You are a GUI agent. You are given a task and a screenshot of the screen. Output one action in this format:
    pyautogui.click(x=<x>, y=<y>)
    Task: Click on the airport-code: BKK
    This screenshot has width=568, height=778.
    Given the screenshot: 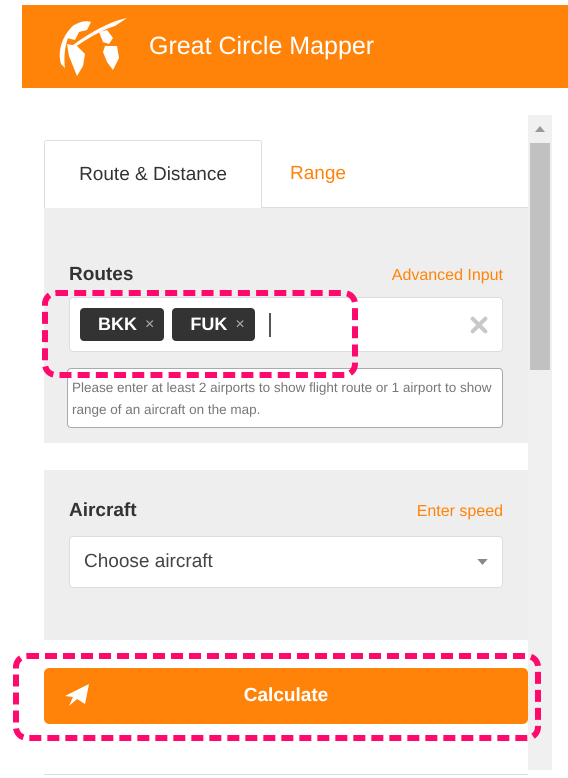 What is the action you would take?
    pyautogui.click(x=117, y=324)
    